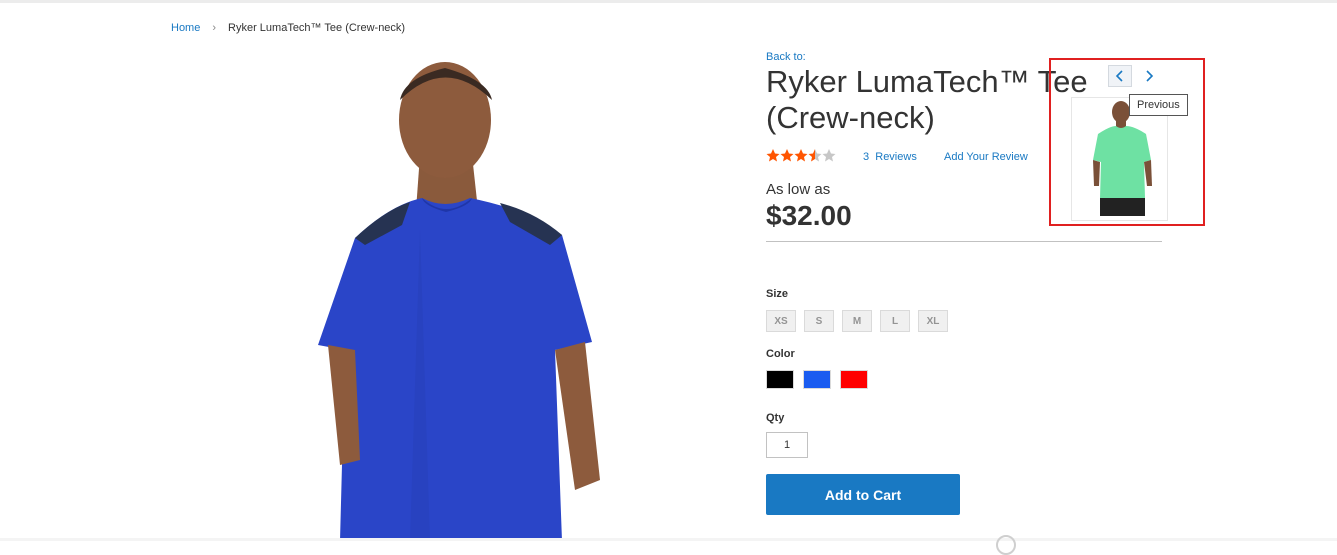  I want to click on product-rating, so click(801, 156).